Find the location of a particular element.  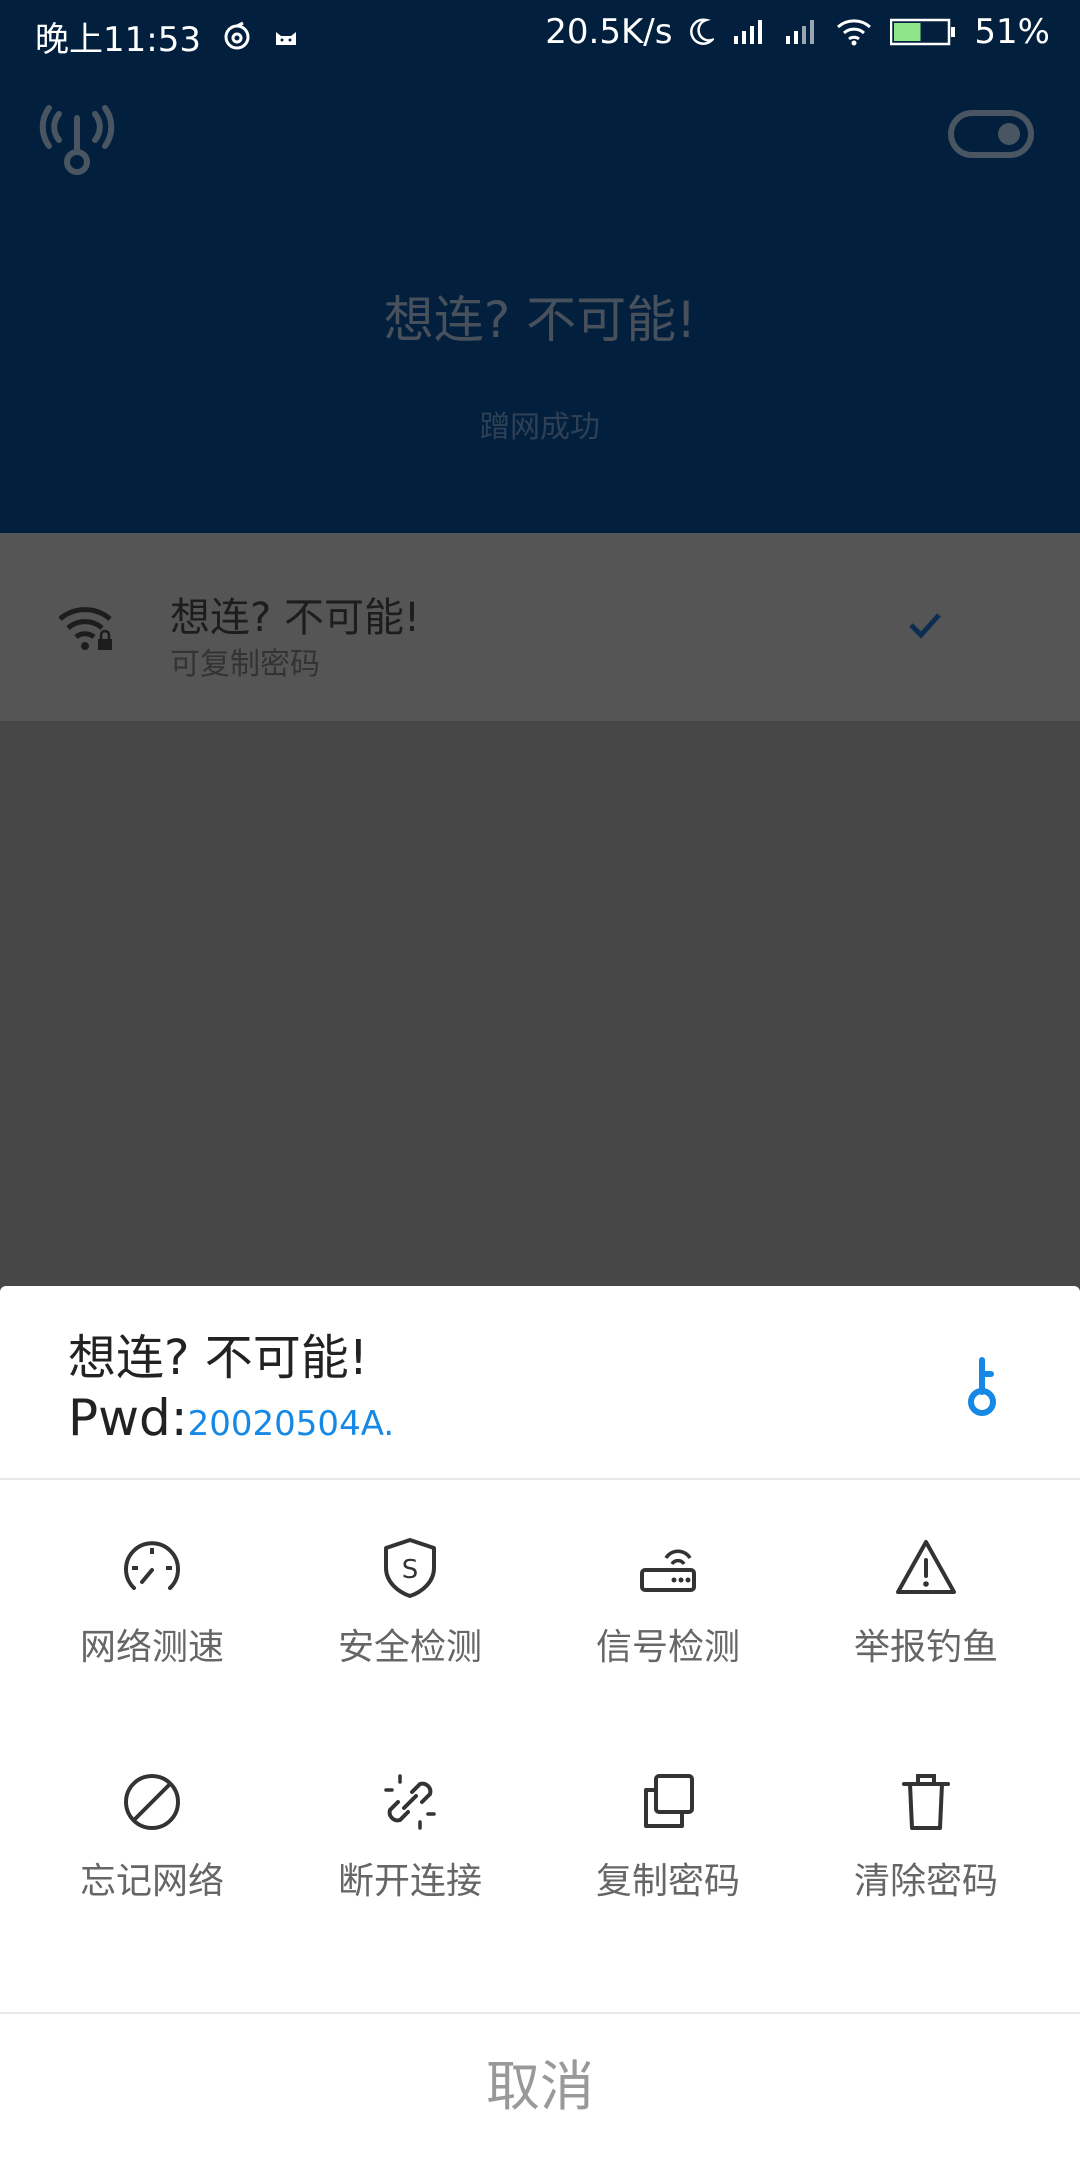

action-forget-network: 忘记网络 is located at coordinates (152, 1850).